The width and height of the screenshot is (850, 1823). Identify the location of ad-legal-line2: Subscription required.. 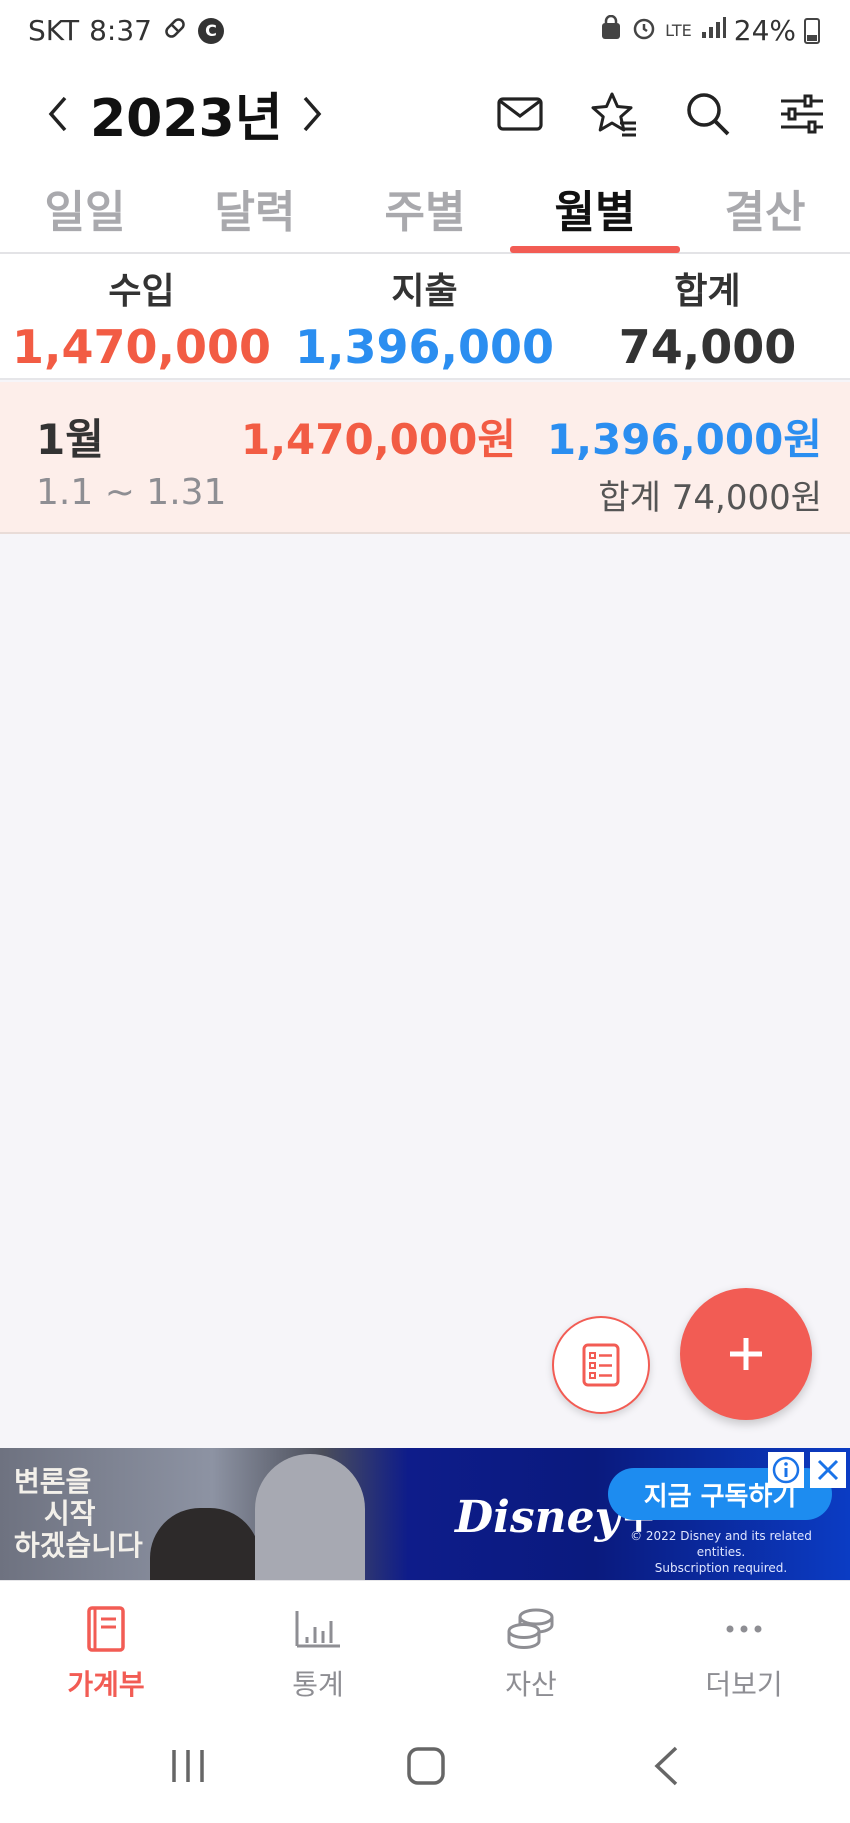
(721, 1568).